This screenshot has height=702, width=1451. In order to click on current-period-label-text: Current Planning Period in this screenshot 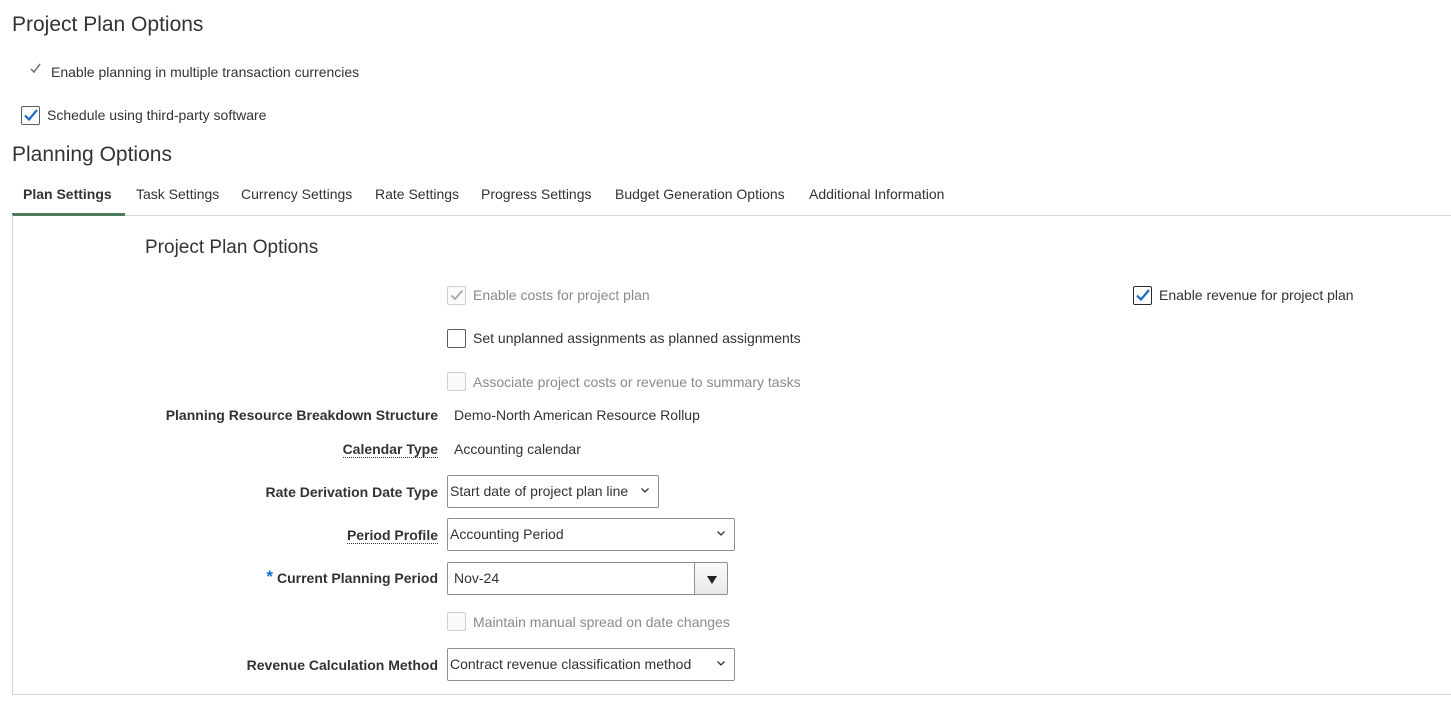, I will do `click(357, 578)`.